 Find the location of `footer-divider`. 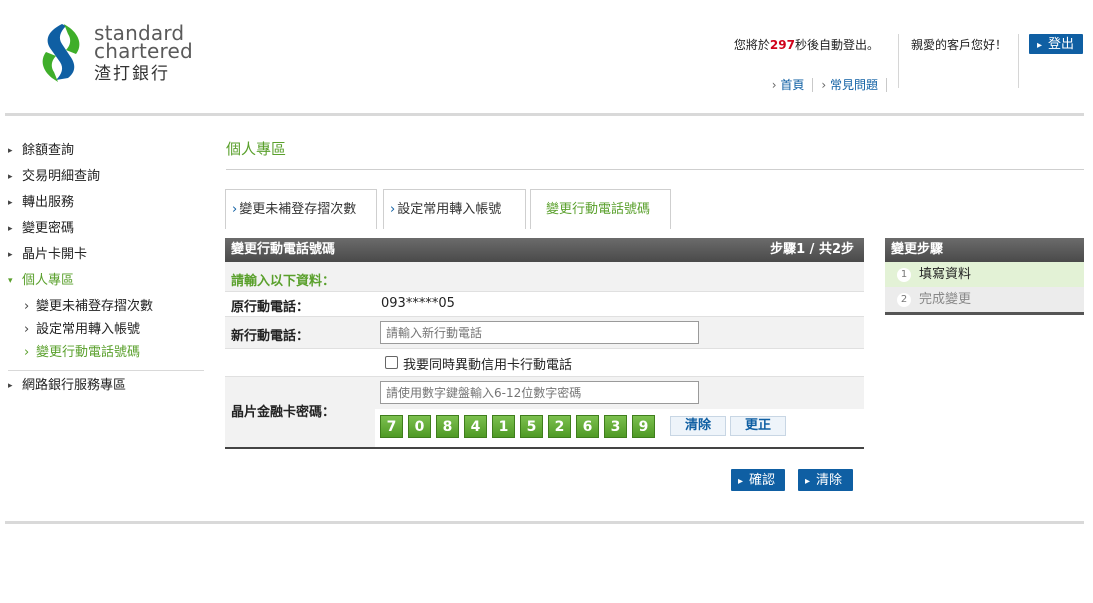

footer-divider is located at coordinates (544, 522).